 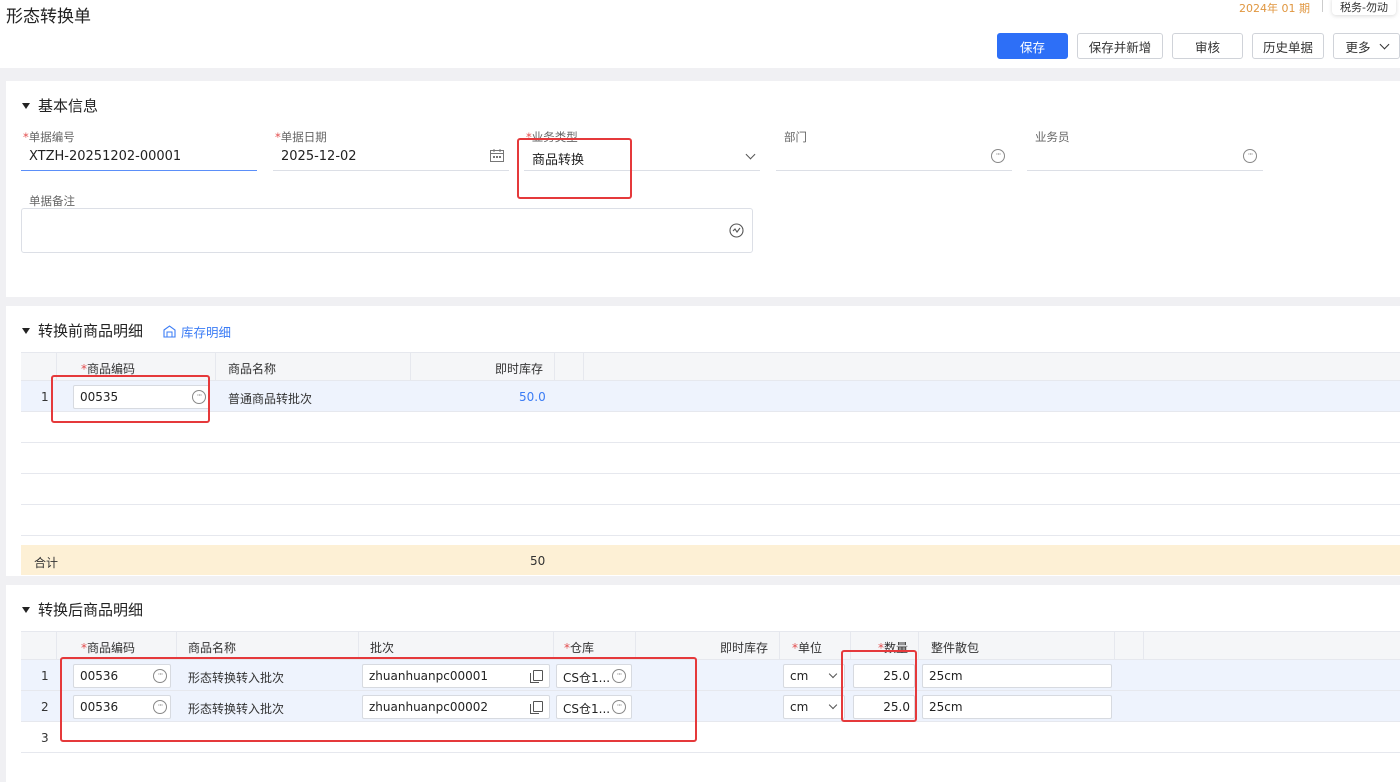 I want to click on stock-value: 50.0, so click(x=532, y=397).